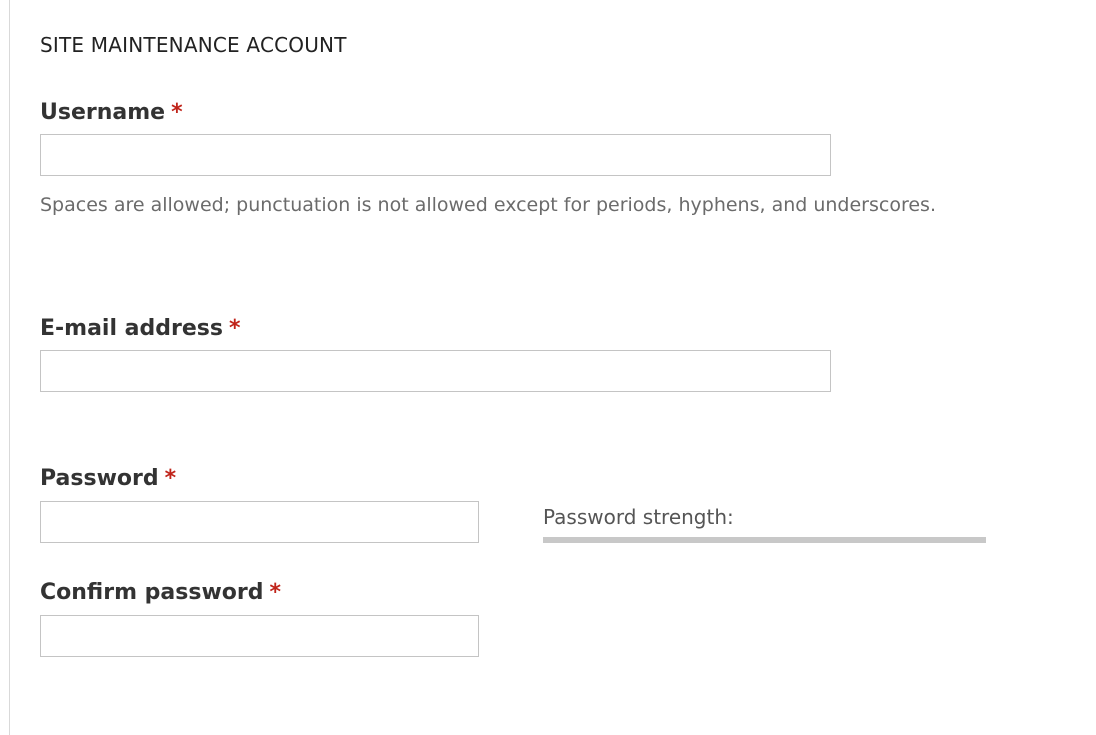 This screenshot has height=735, width=1096. I want to click on email-label-text: E-mail address, so click(131, 328).